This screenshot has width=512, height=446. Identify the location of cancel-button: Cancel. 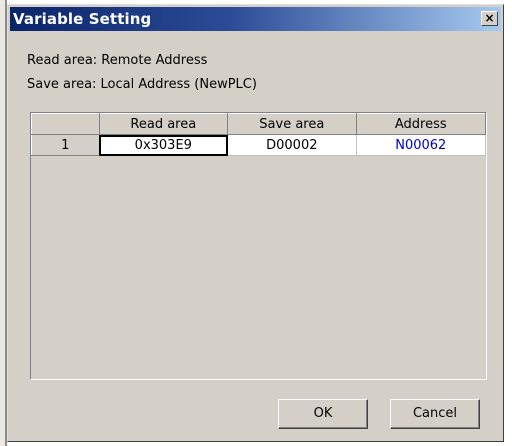
(435, 414).